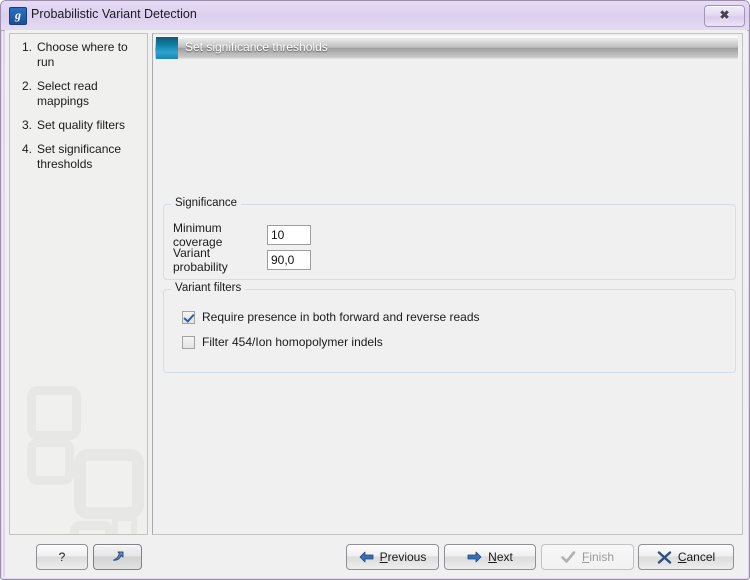 Image resolution: width=750 pixels, height=580 pixels. What do you see at coordinates (167, 48) in the screenshot?
I see `page-header-icon` at bounding box center [167, 48].